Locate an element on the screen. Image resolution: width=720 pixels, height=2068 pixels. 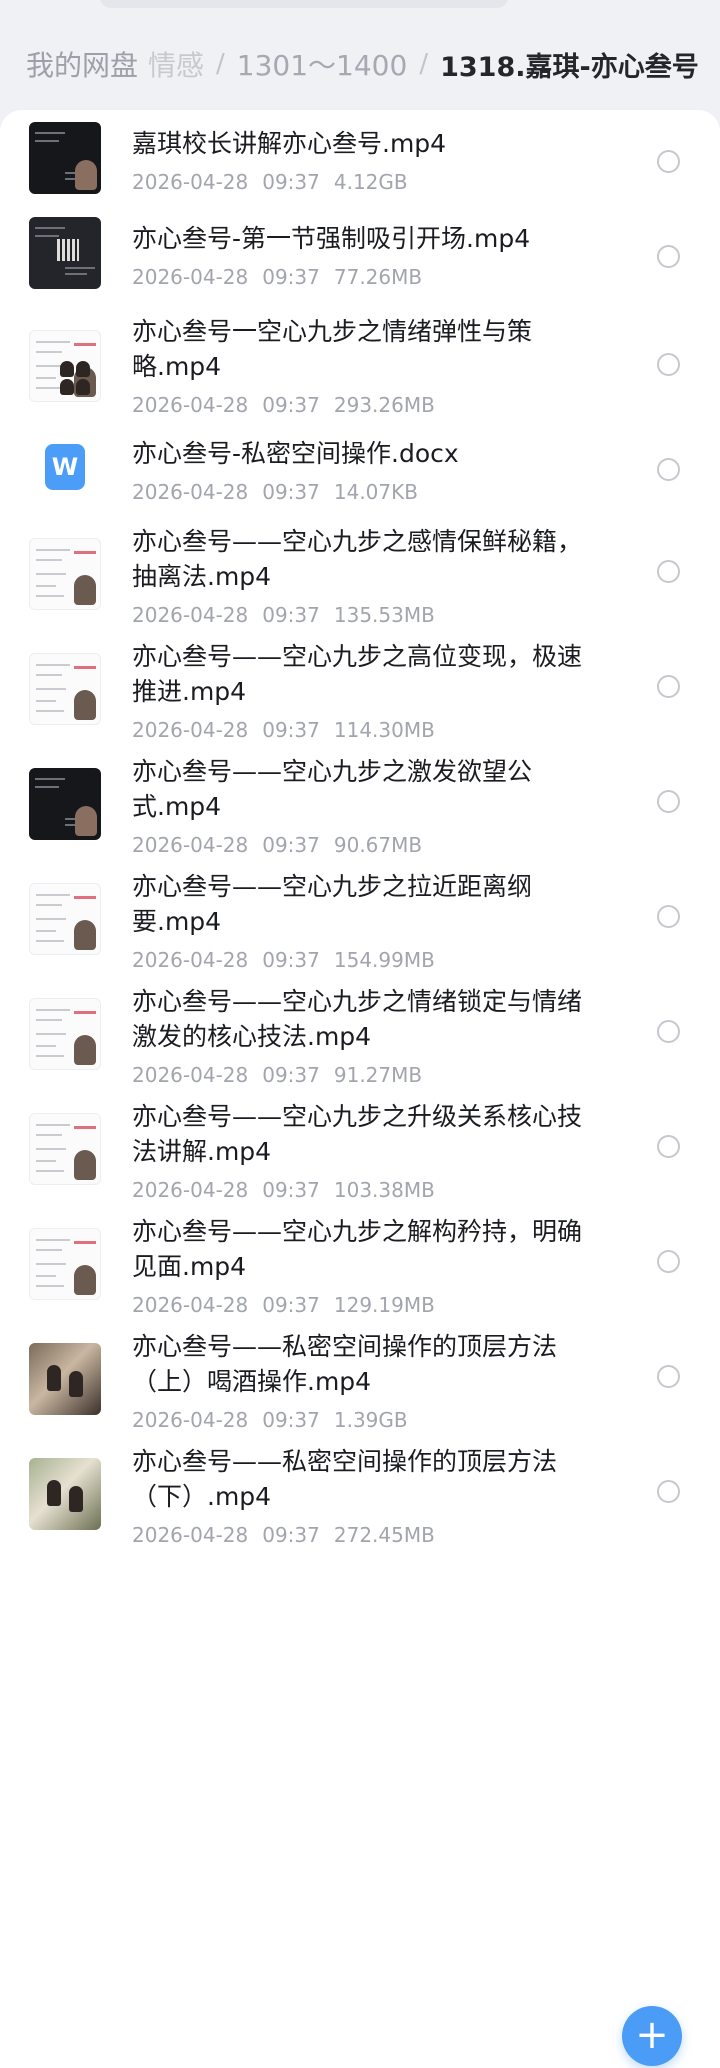
file-size: 1.39GB is located at coordinates (370, 1420).